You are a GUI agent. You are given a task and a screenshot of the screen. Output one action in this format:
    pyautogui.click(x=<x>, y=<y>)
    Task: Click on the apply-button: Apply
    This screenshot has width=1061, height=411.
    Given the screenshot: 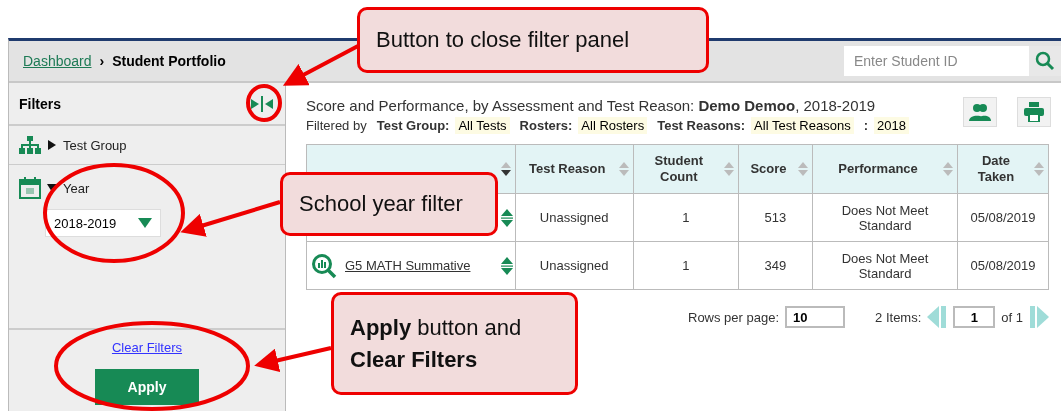 What is the action you would take?
    pyautogui.click(x=147, y=387)
    